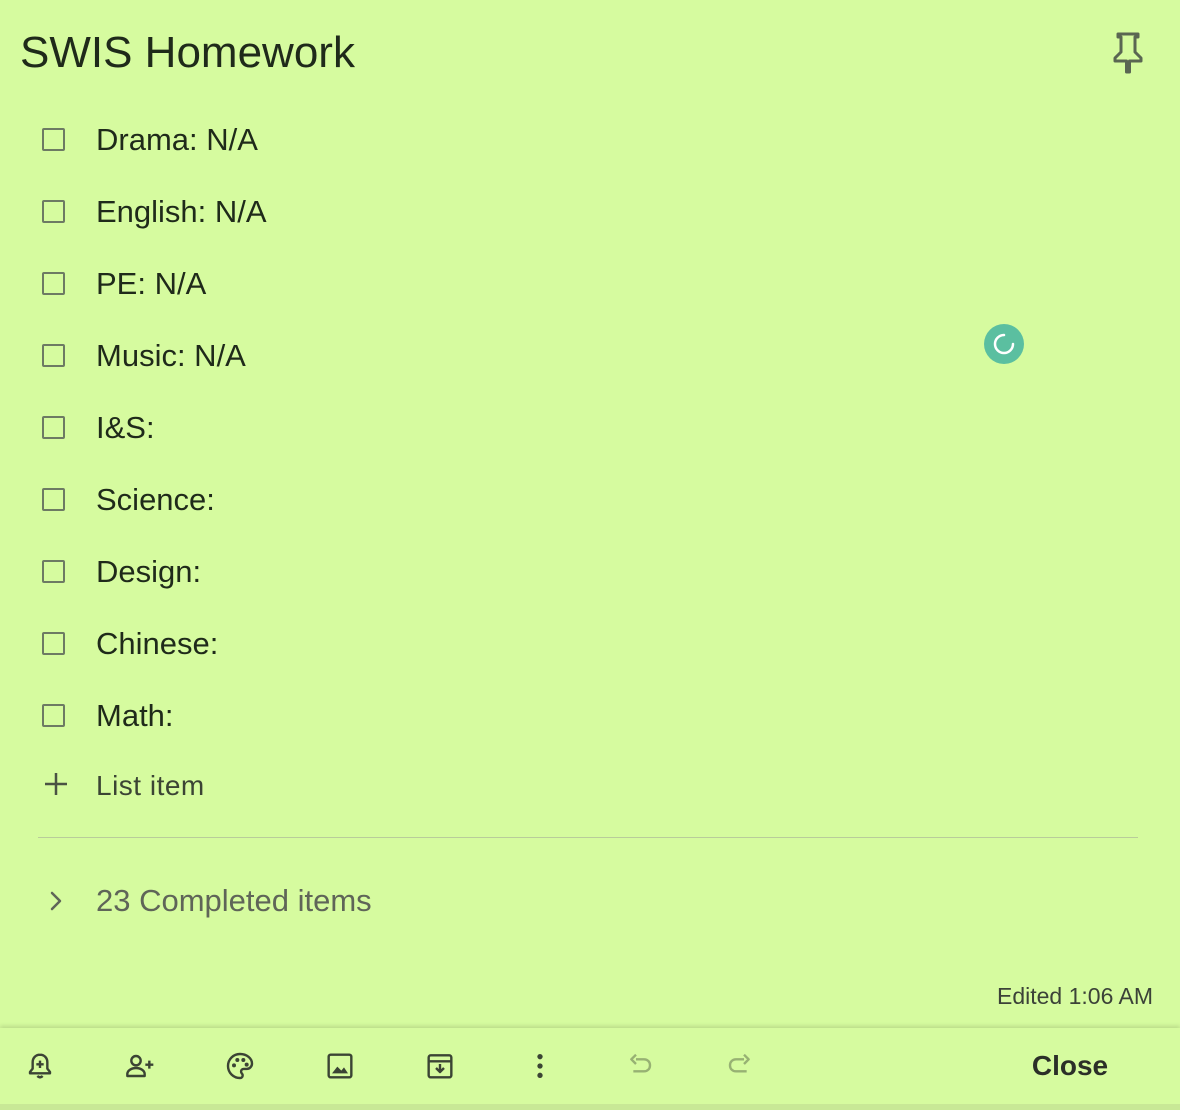 This screenshot has height=1110, width=1180. Describe the element at coordinates (1070, 1066) in the screenshot. I see `close-button: Close` at that location.